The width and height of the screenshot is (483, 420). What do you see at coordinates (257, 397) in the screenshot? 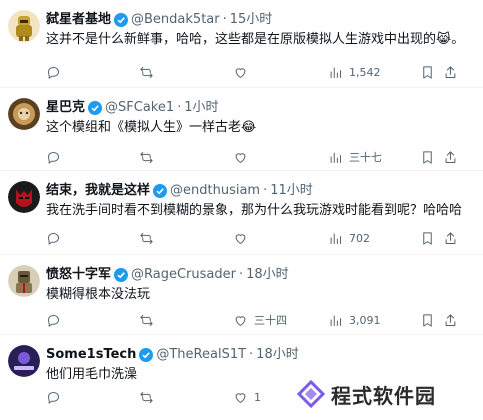
I see `like-count: 1` at bounding box center [257, 397].